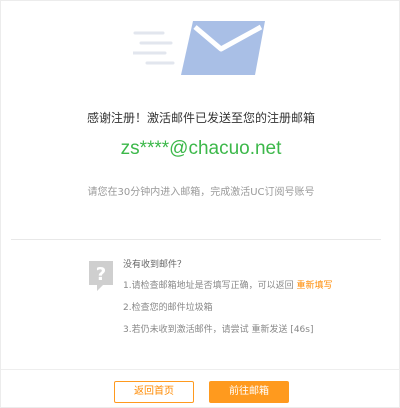 This screenshot has width=400, height=408. What do you see at coordinates (201, 192) in the screenshot?
I see `activation-hint: 请您在30分钟内进入邮箱，完成激活UC订阅号账号` at bounding box center [201, 192].